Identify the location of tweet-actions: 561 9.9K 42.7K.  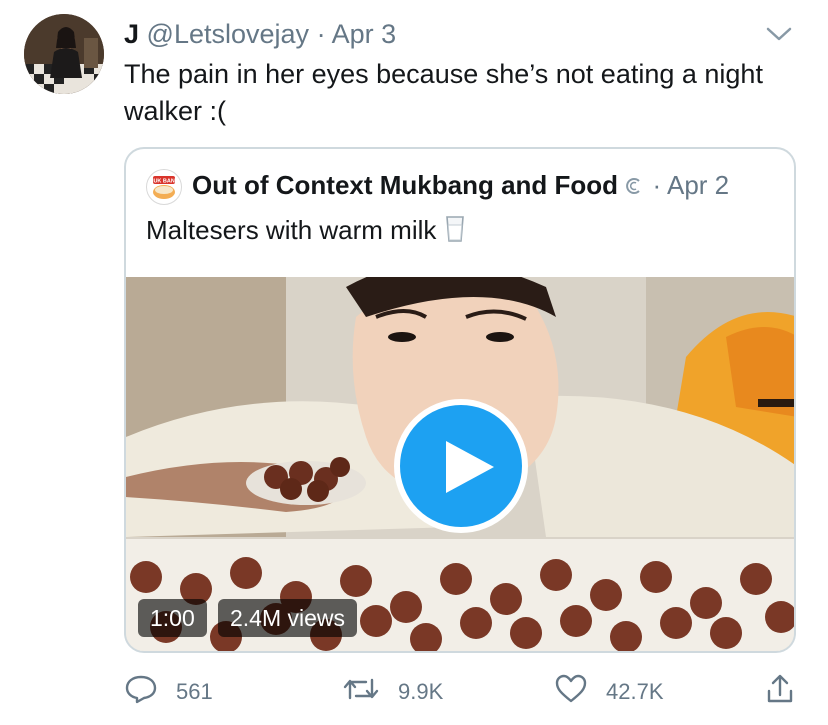
(464, 692).